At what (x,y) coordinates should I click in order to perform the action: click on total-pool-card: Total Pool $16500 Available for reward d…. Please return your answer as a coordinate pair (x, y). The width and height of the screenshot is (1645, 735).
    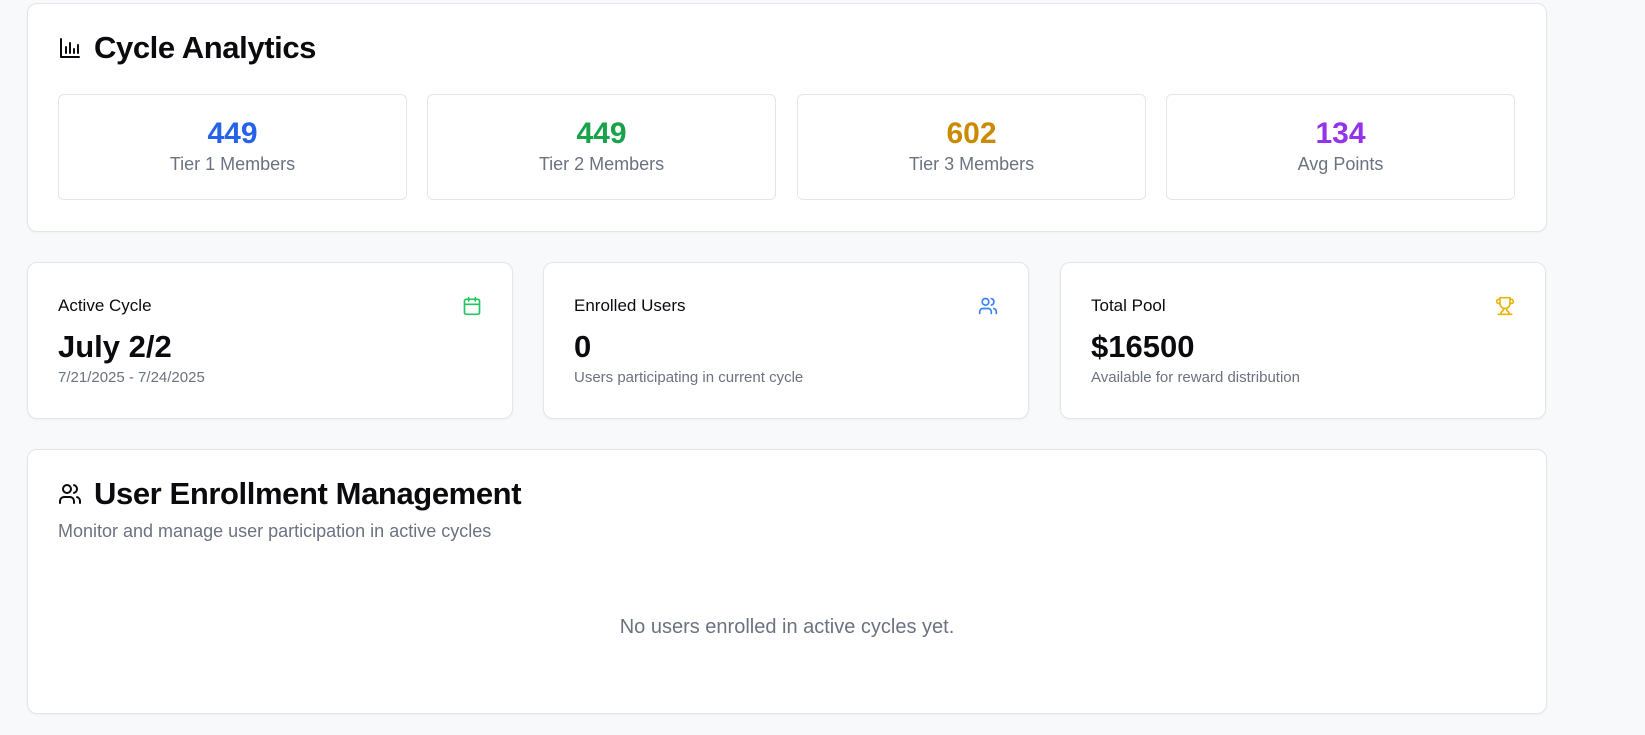
    Looking at the image, I should click on (1303, 340).